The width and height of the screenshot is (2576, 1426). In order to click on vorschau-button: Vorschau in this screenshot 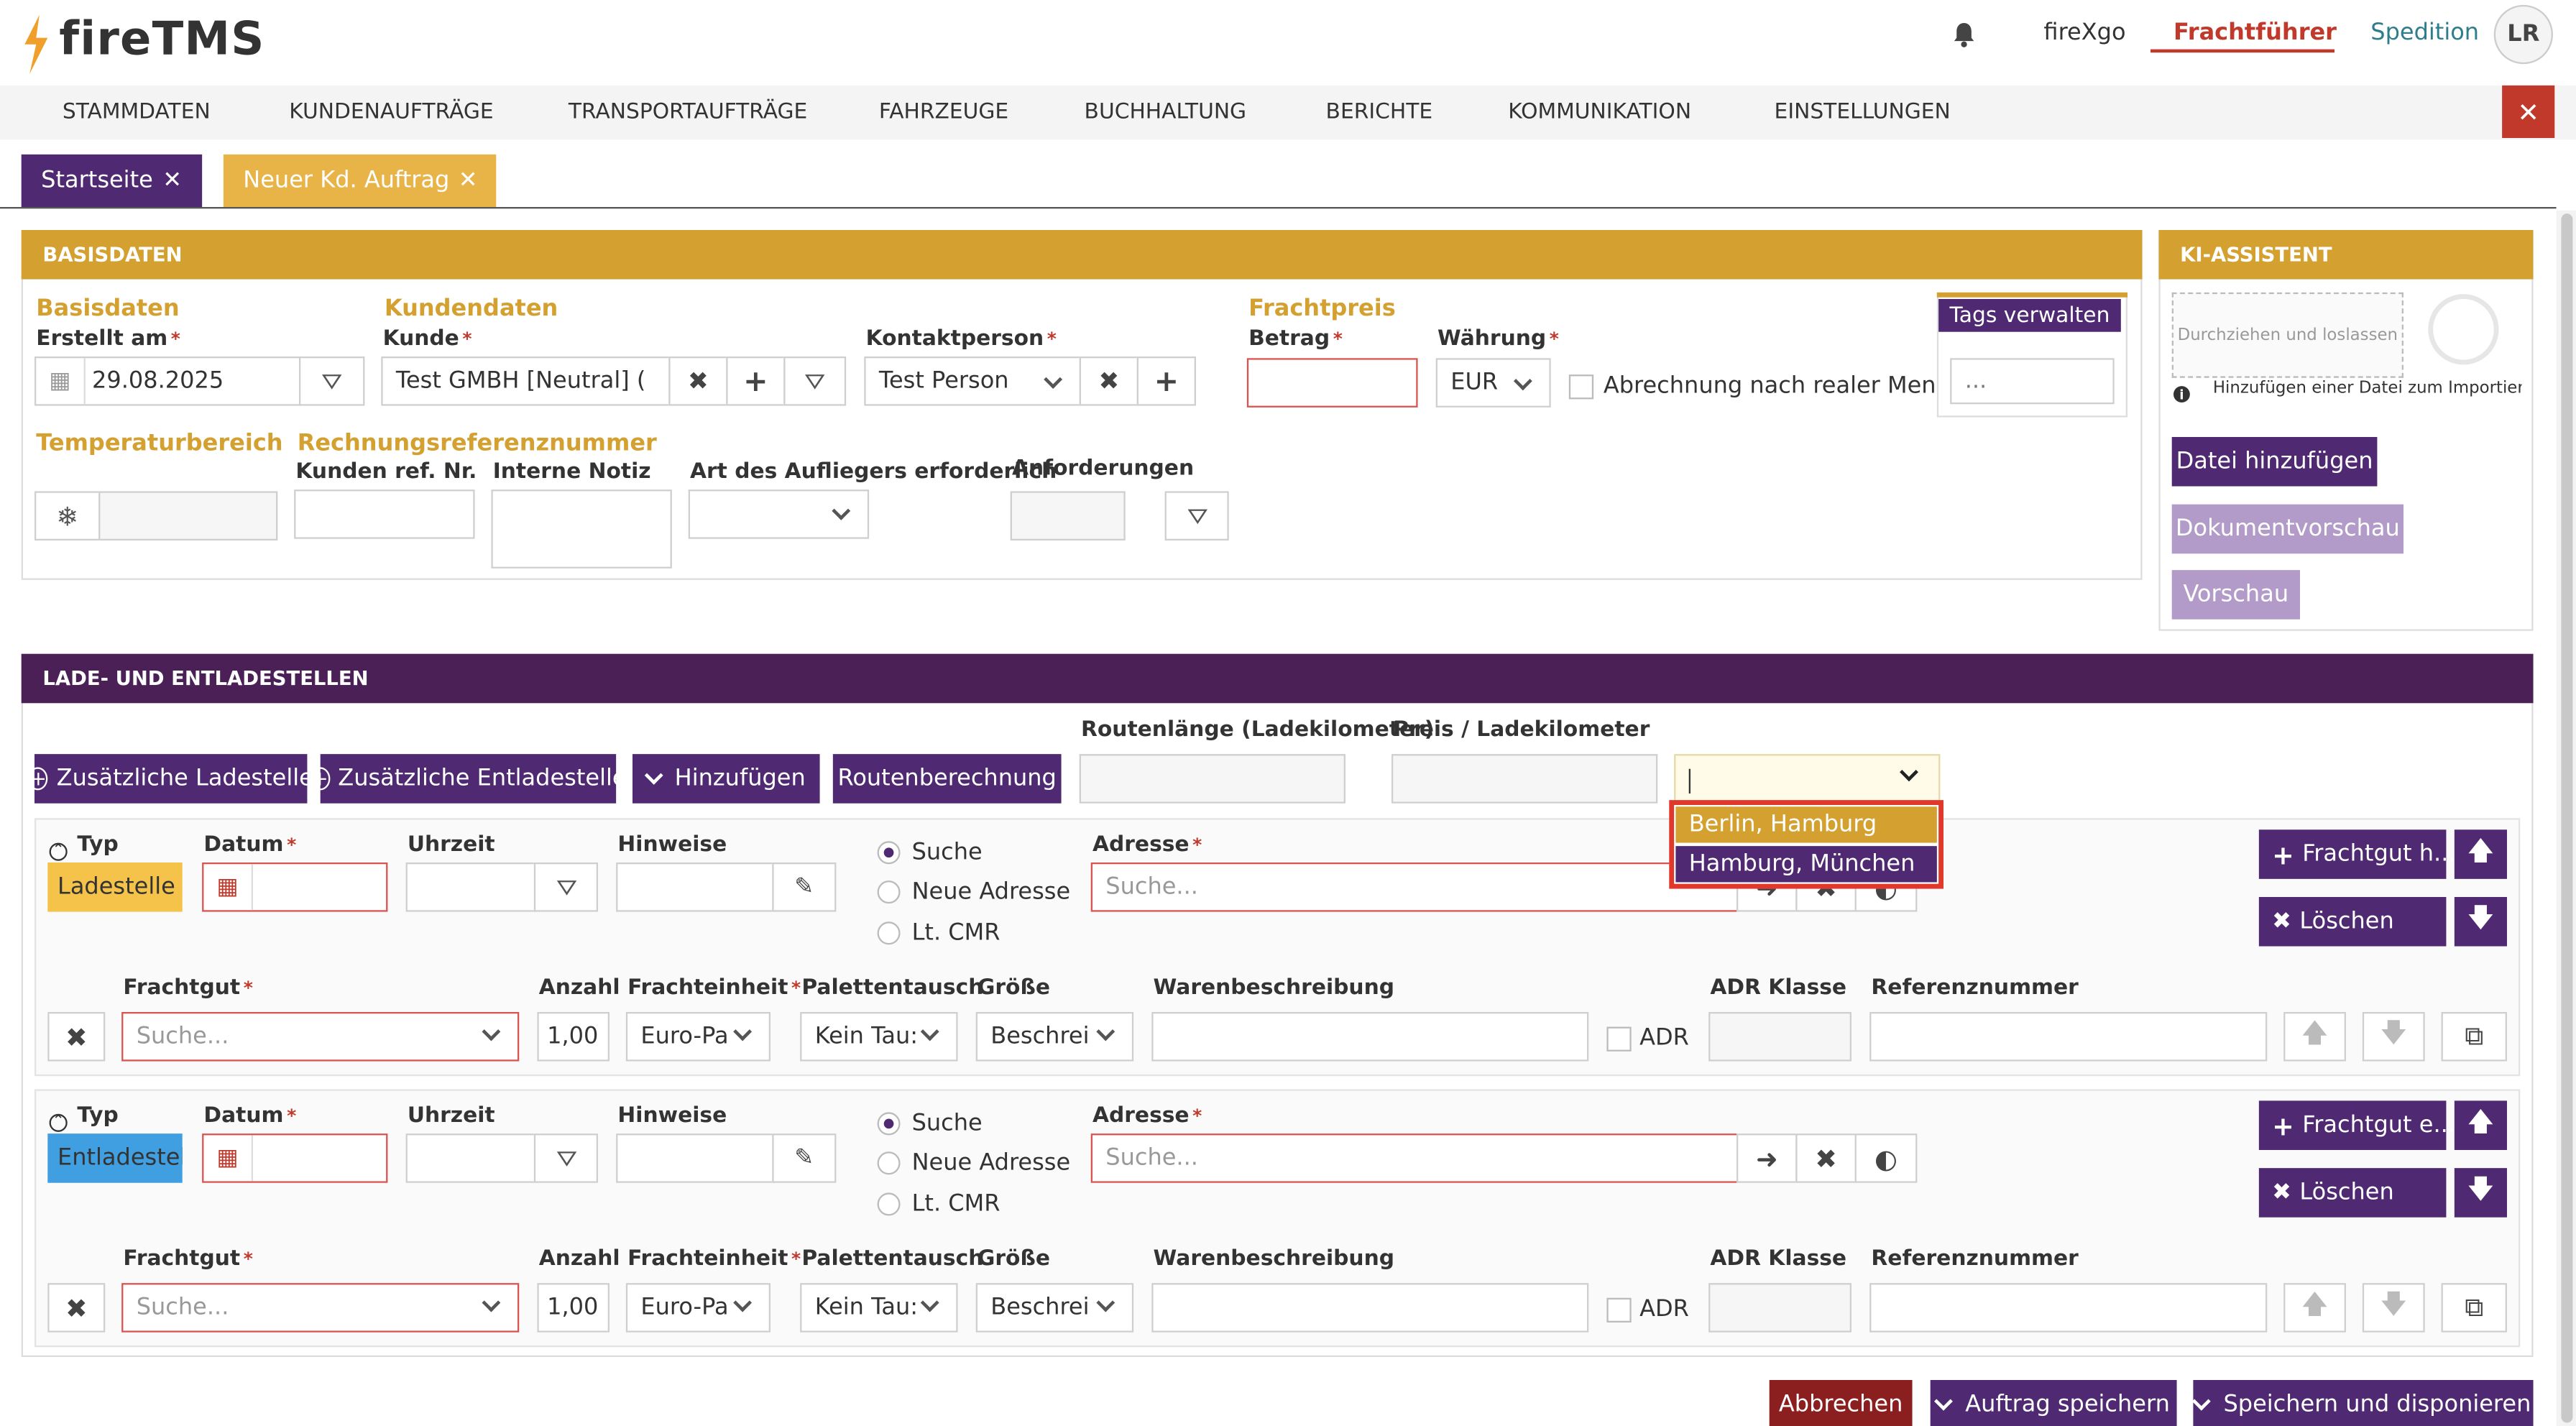, I will do `click(2235, 595)`.